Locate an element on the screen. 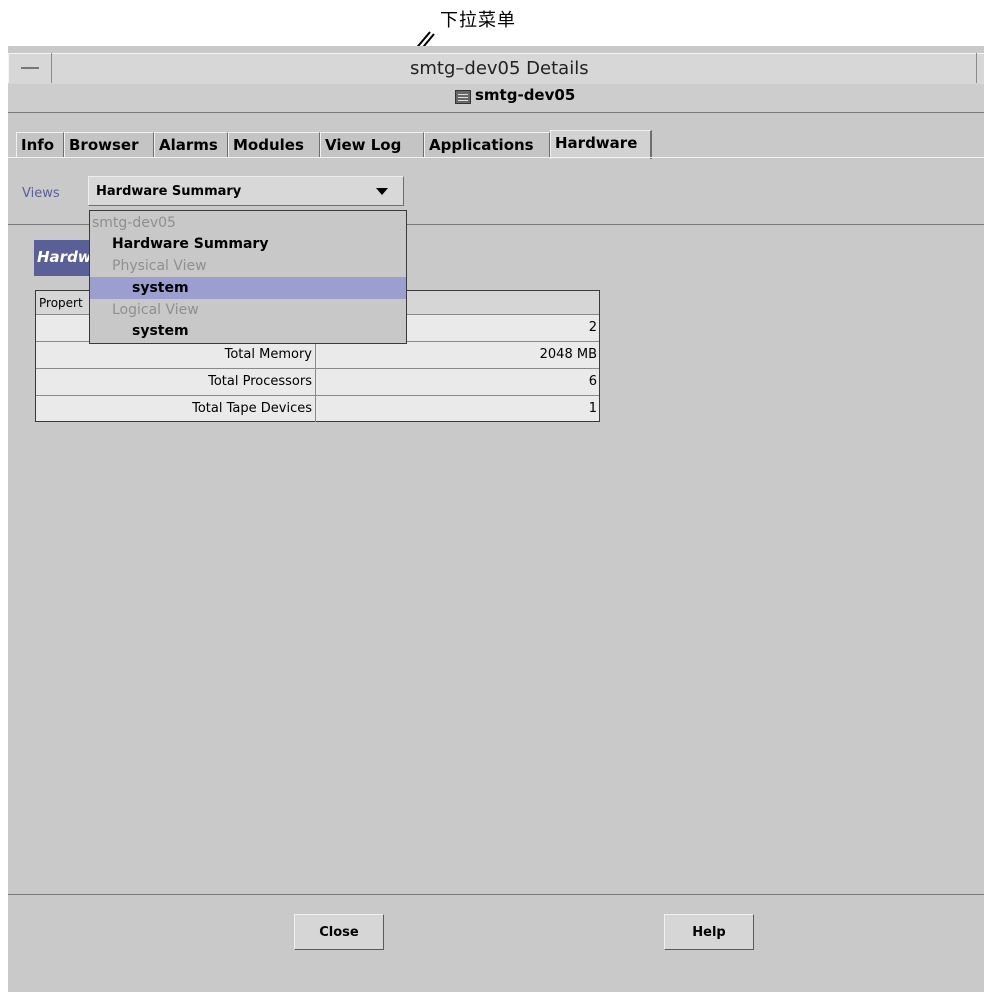 This screenshot has height=992, width=984. window-menu-button is located at coordinates (30, 68).